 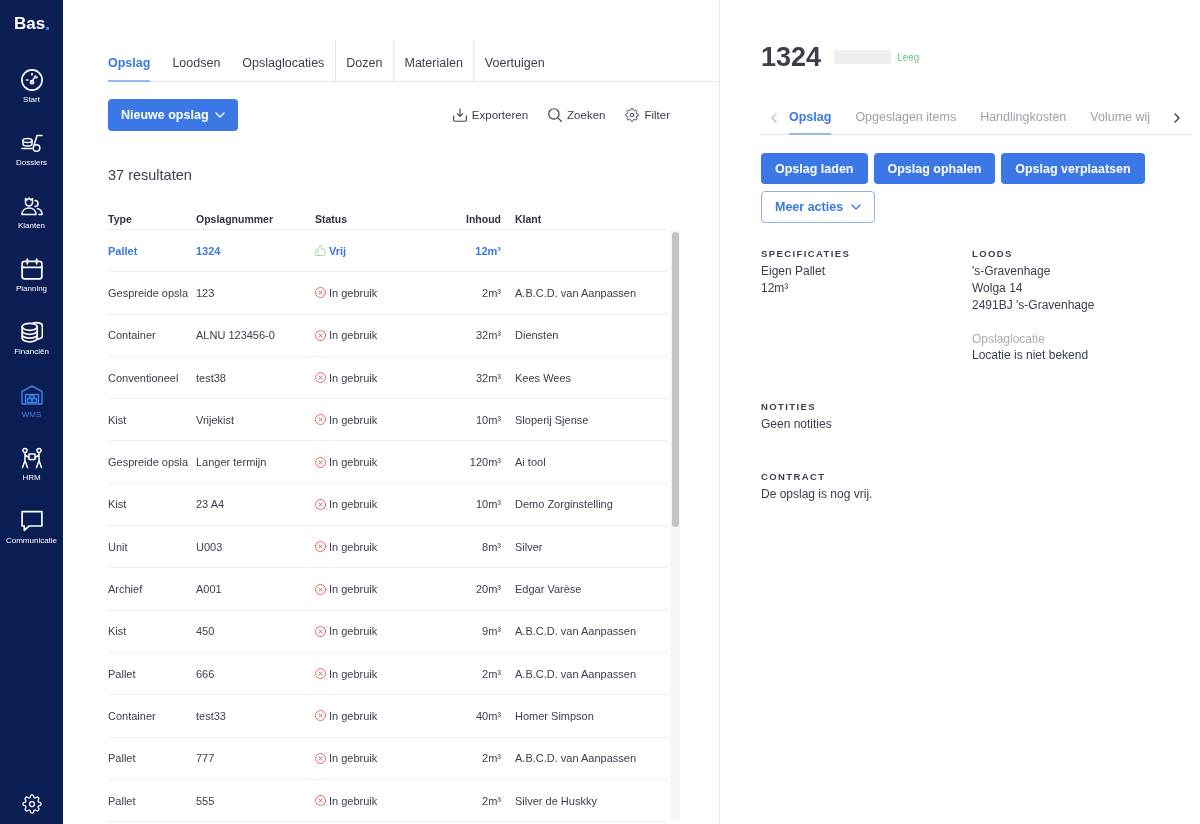 I want to click on table-cell-text: ALNU 123456-0, so click(x=236, y=335).